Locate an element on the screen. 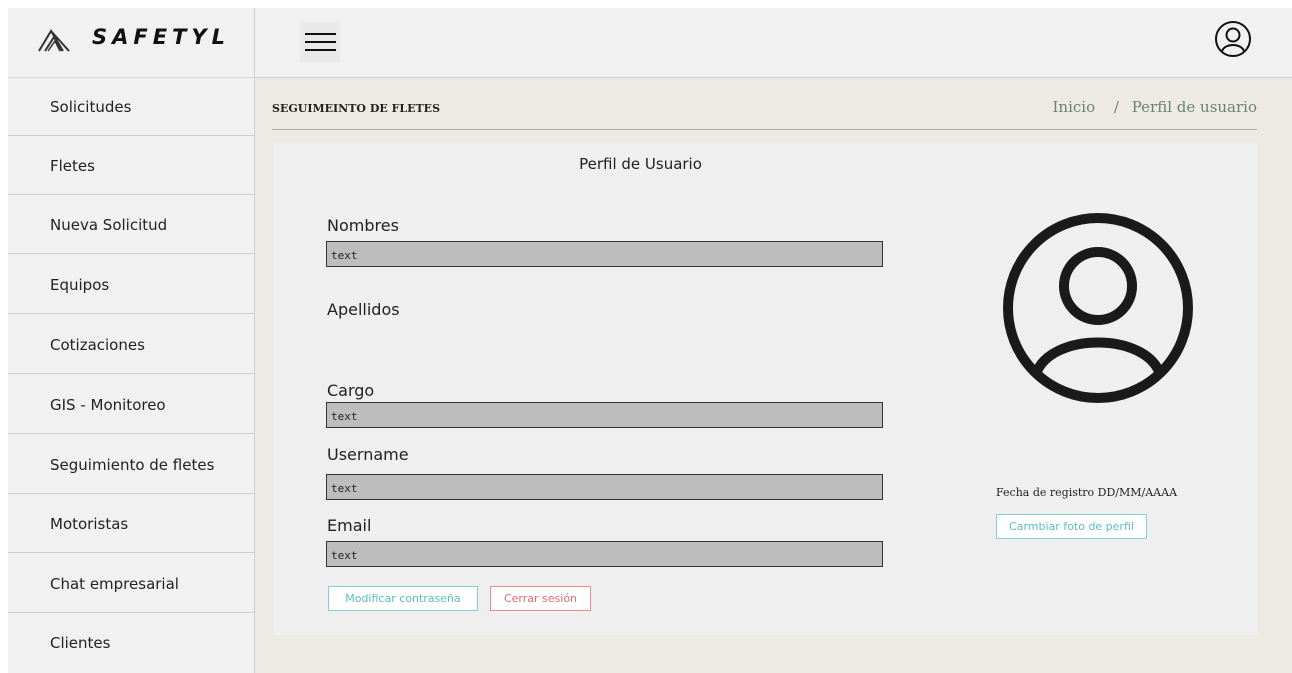 The height and width of the screenshot is (673, 1292). email-field: text is located at coordinates (604, 554).